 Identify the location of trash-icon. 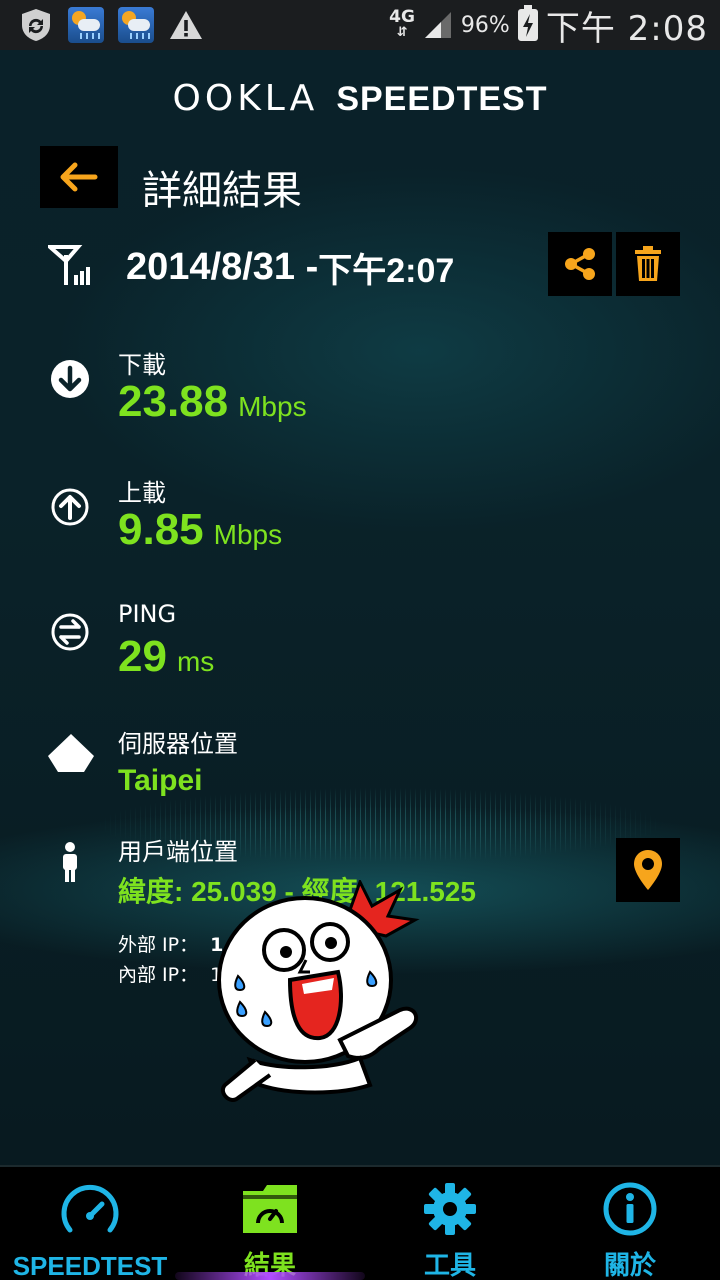
(648, 263).